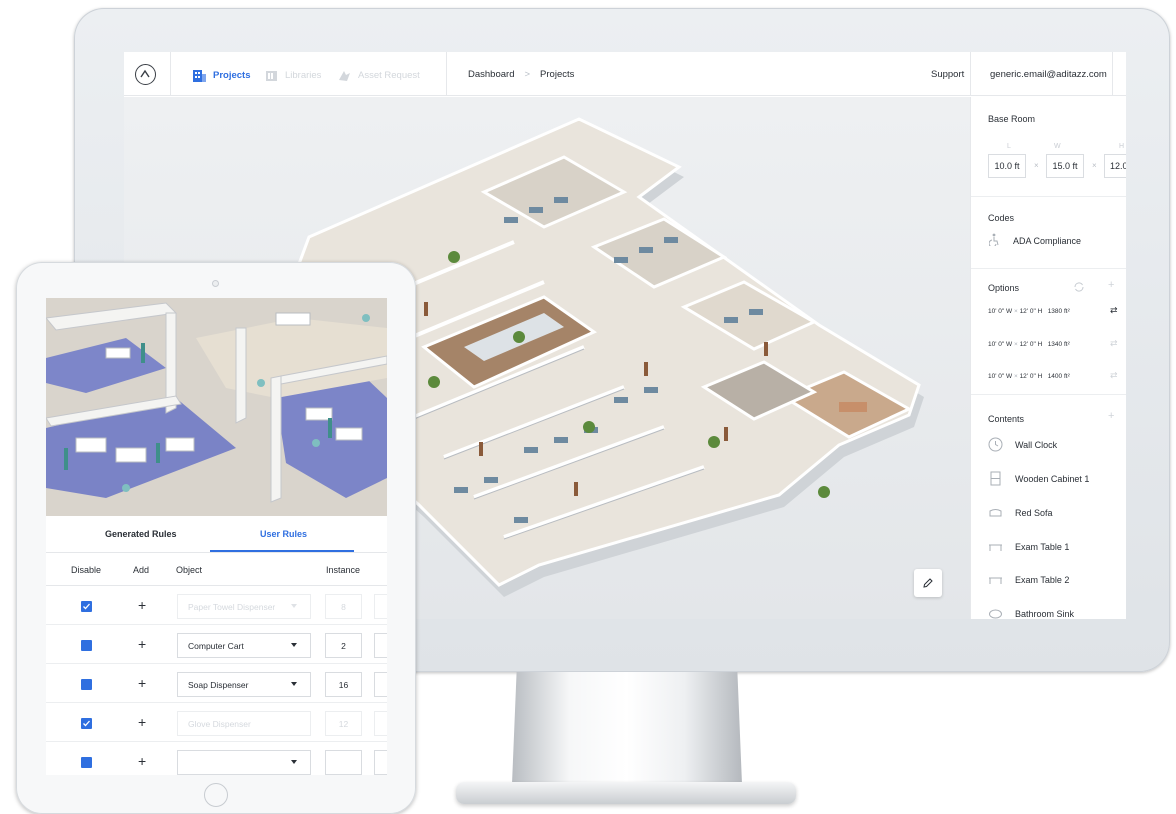 The height and width of the screenshot is (814, 1176). I want to click on nav-projects-label: Projects, so click(232, 75).